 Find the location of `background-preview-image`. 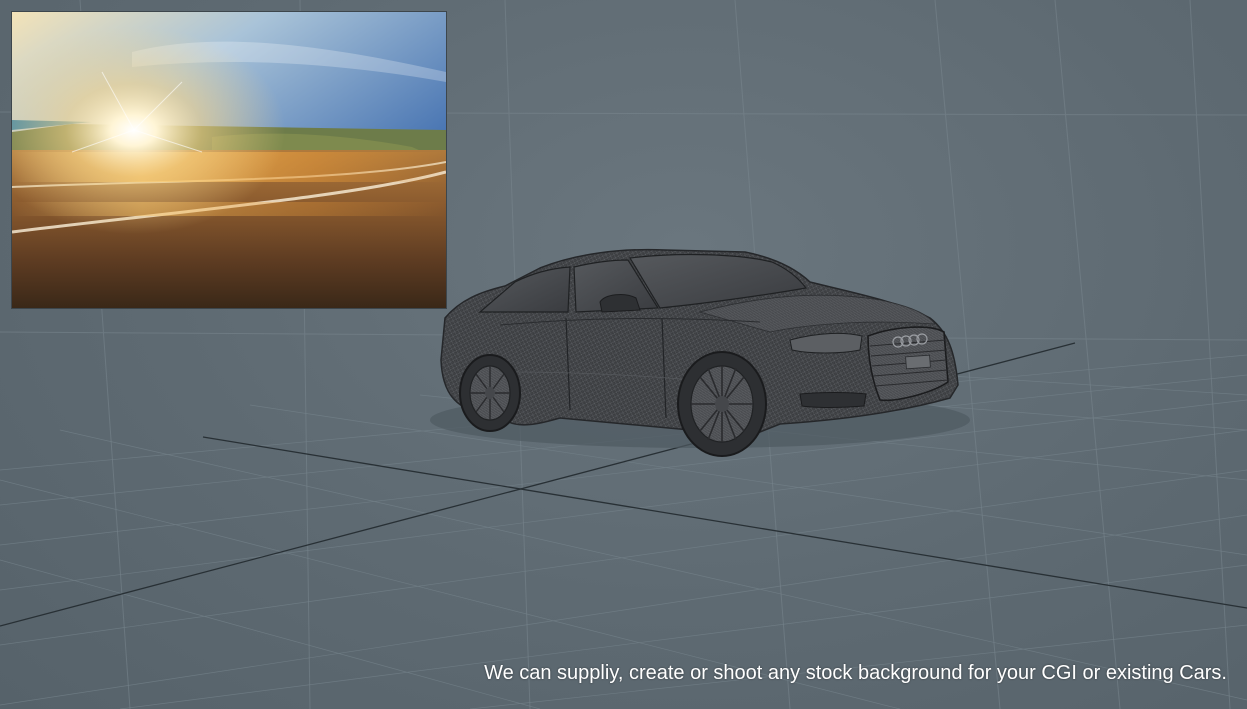

background-preview-image is located at coordinates (229, 160).